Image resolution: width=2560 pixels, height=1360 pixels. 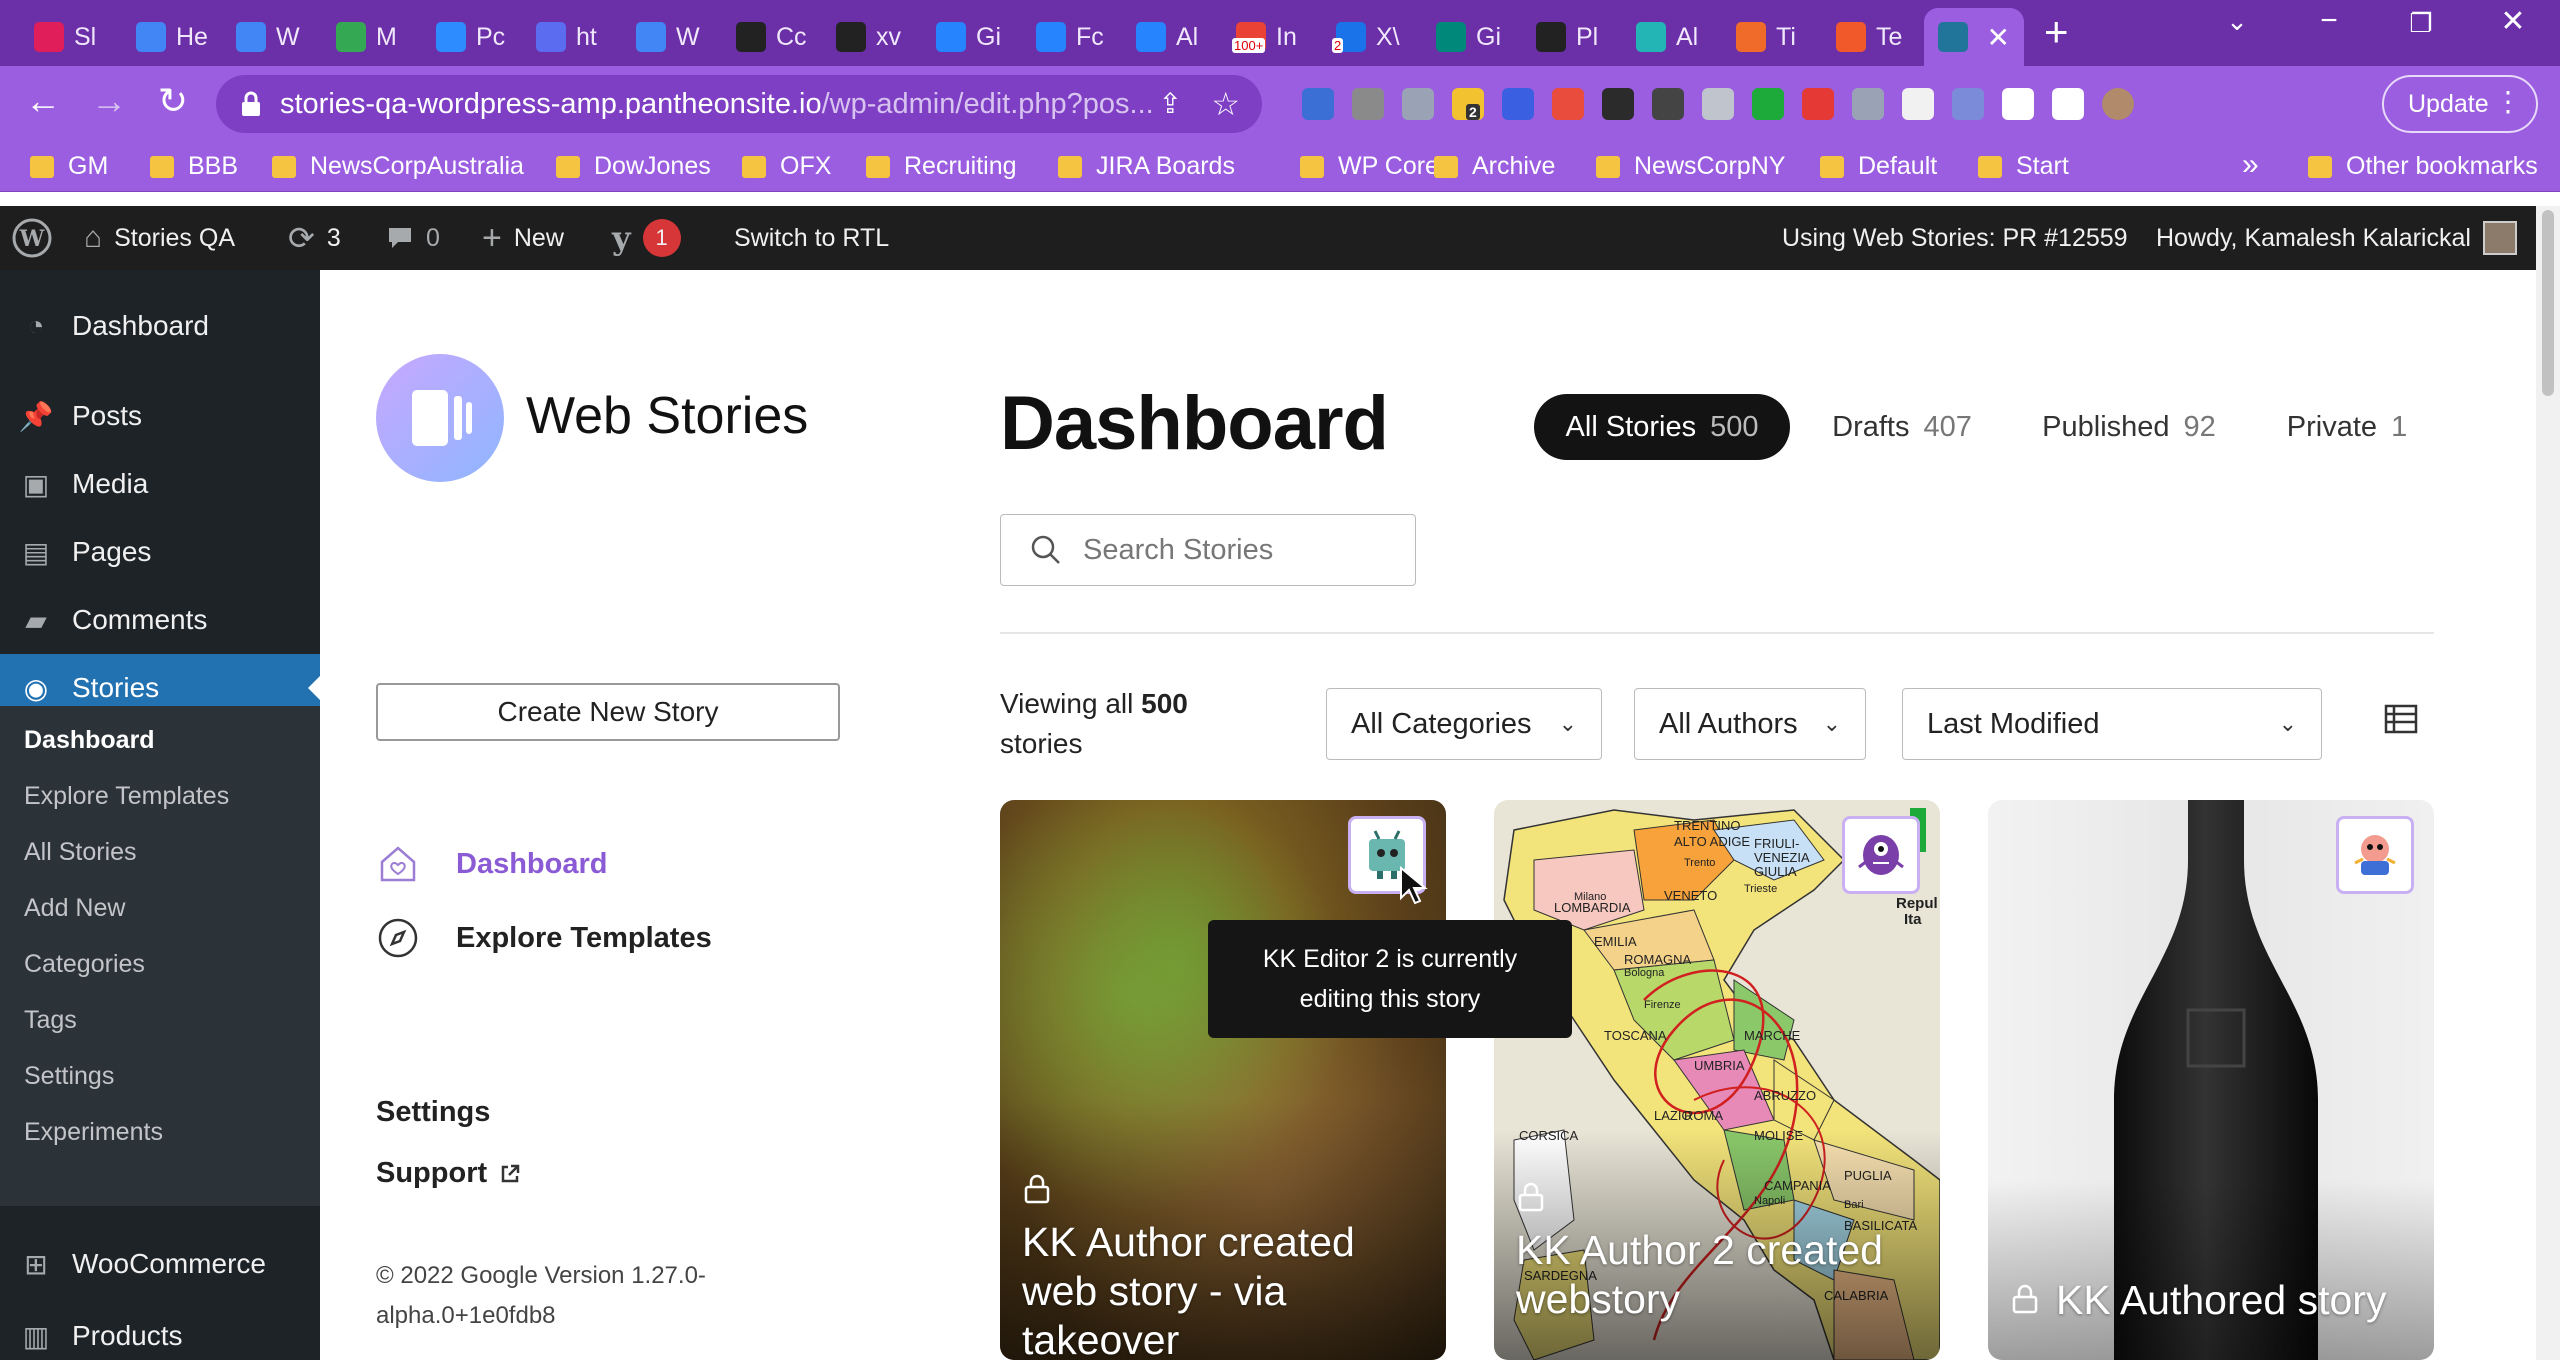 I want to click on bookmark-item: OFX, so click(x=786, y=166).